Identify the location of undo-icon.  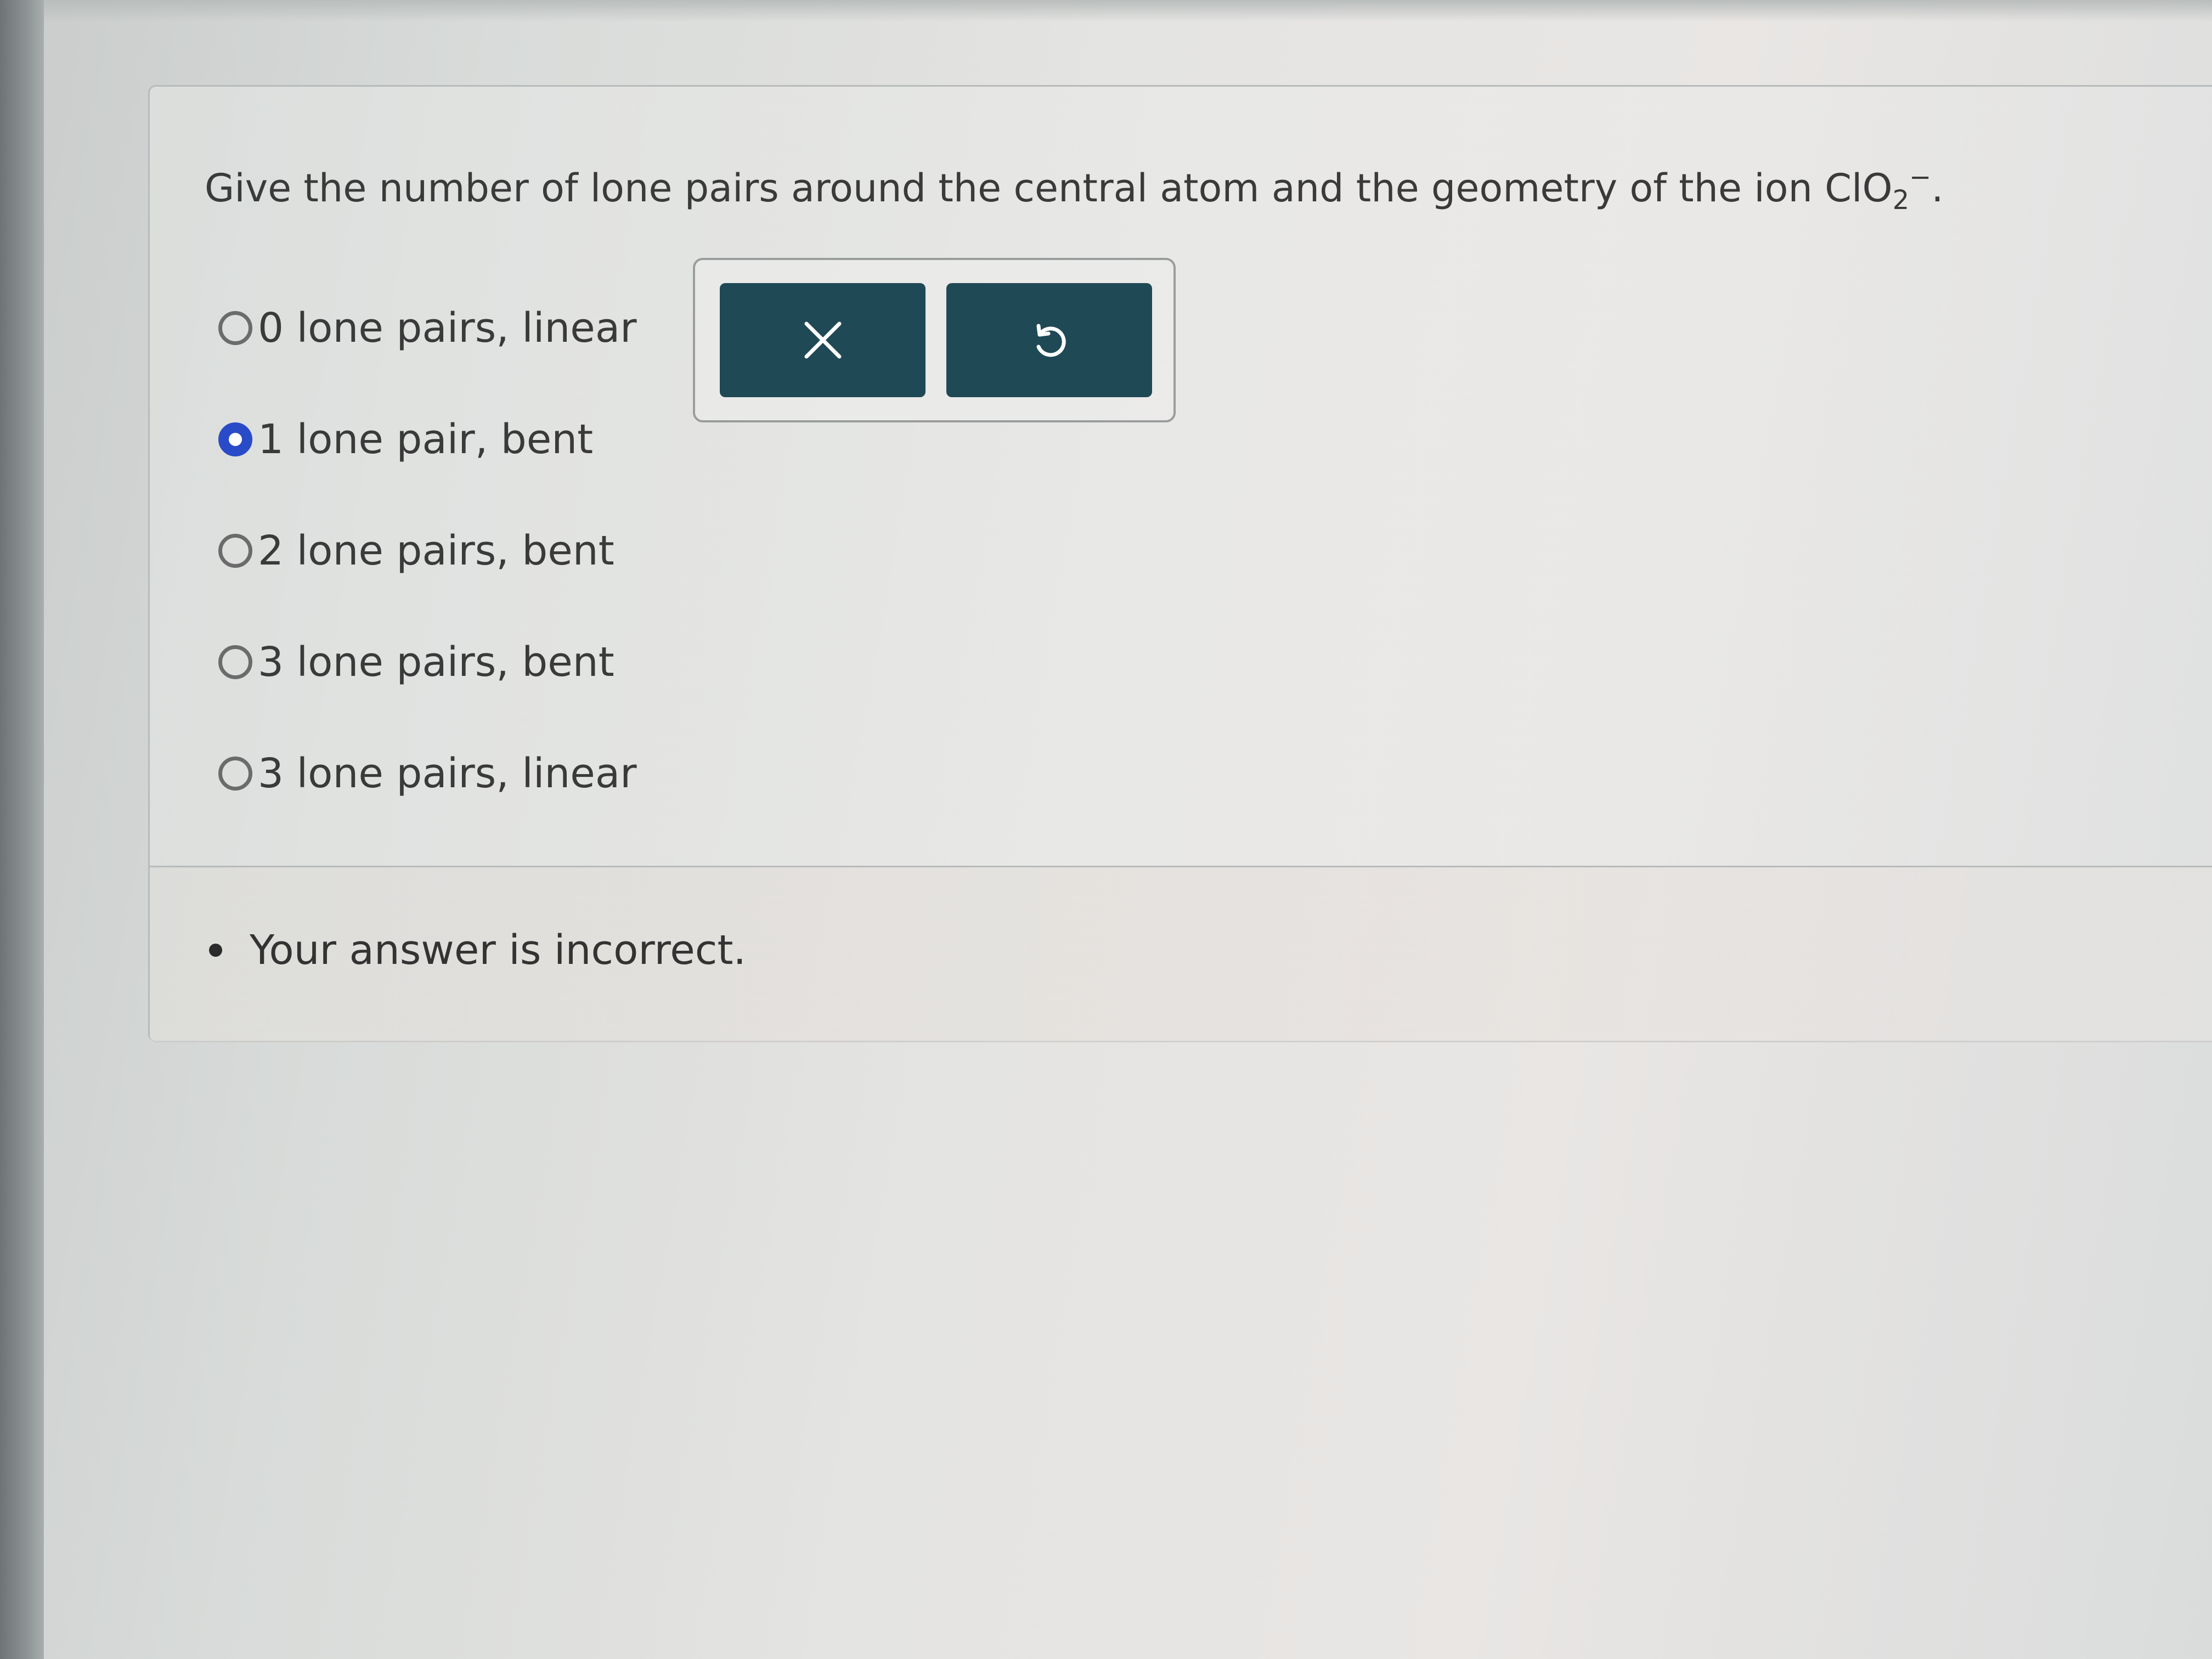
(1051, 340).